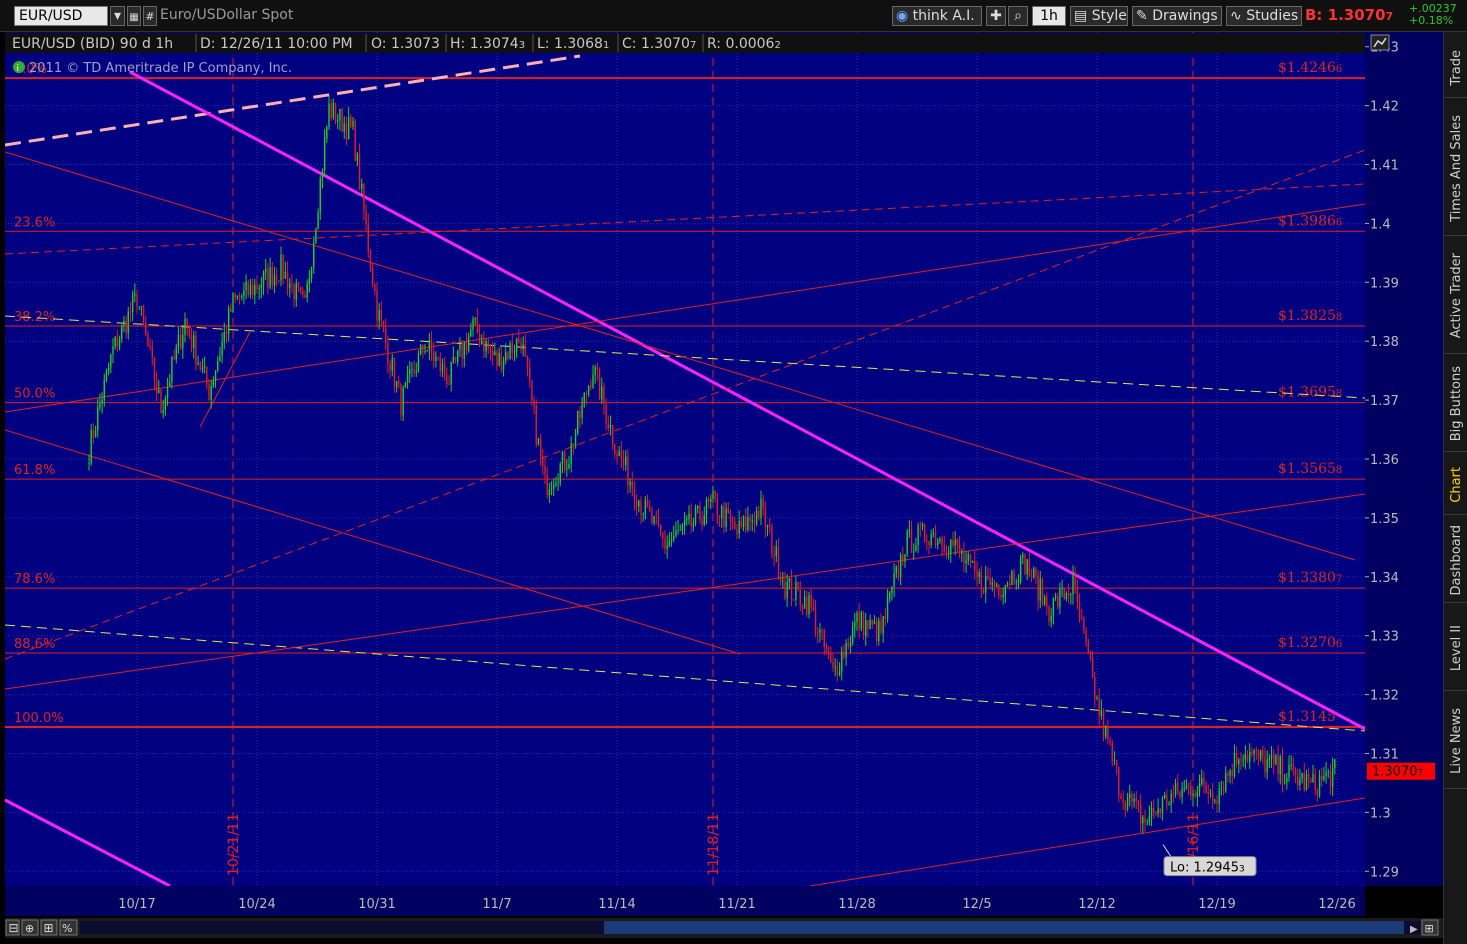 This screenshot has height=944, width=1467. Describe the element at coordinates (1264, 16) in the screenshot. I see `studies-menu: ∿ Studies` at that location.